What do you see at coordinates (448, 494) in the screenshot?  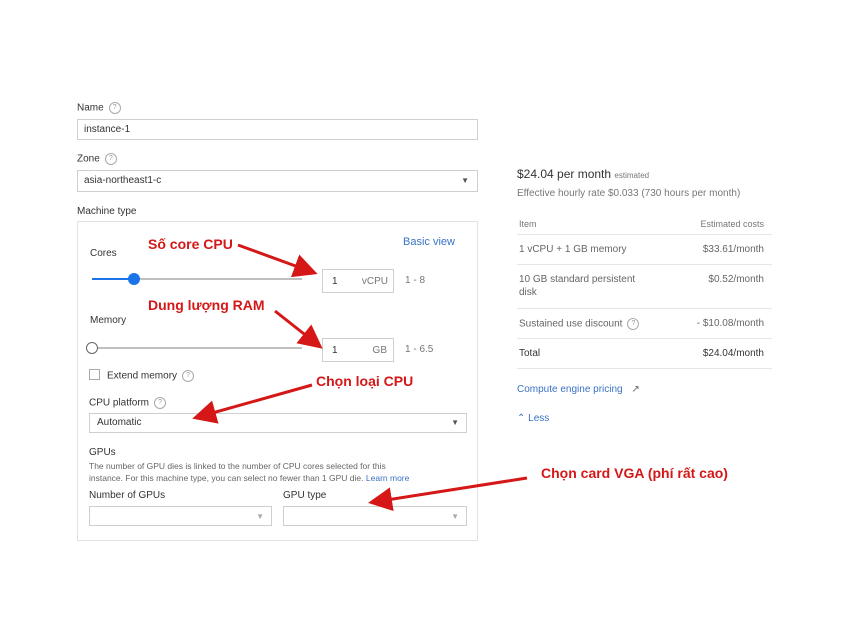 I see `vga-arrow` at bounding box center [448, 494].